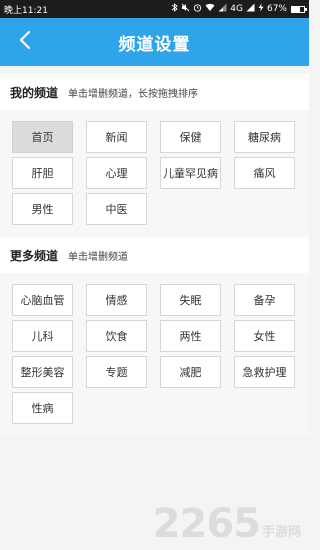 The image size is (320, 550). What do you see at coordinates (185, 9) in the screenshot?
I see `mute-icon` at bounding box center [185, 9].